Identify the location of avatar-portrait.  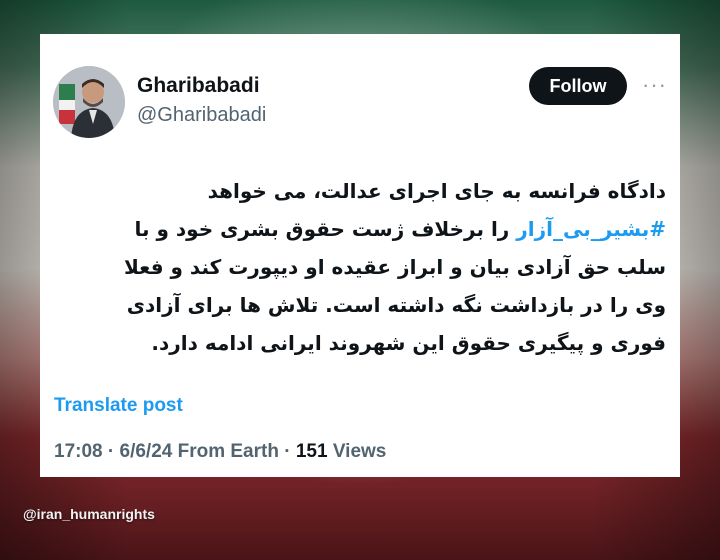
(89, 102).